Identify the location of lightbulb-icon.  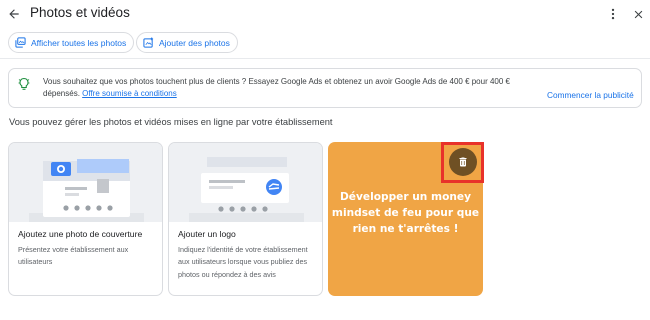
(24, 84).